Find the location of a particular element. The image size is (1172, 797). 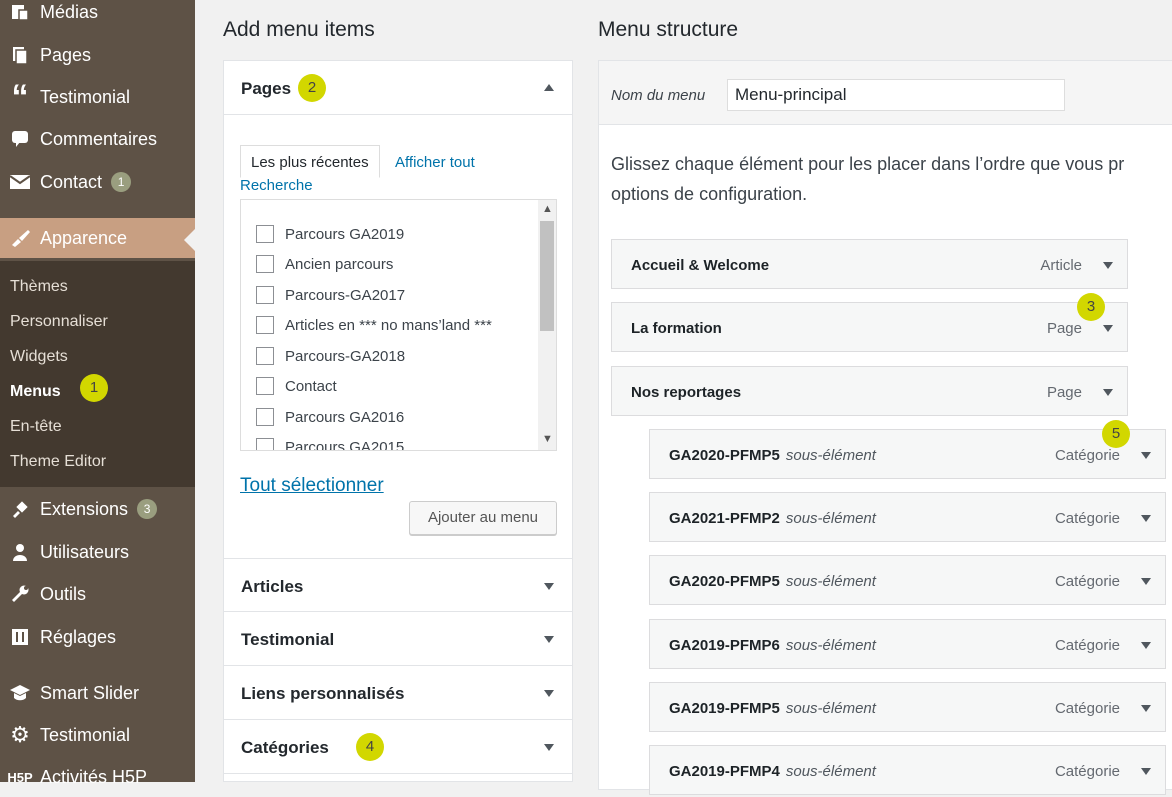

list-item: Parcours GA2016 is located at coordinates (330, 417).